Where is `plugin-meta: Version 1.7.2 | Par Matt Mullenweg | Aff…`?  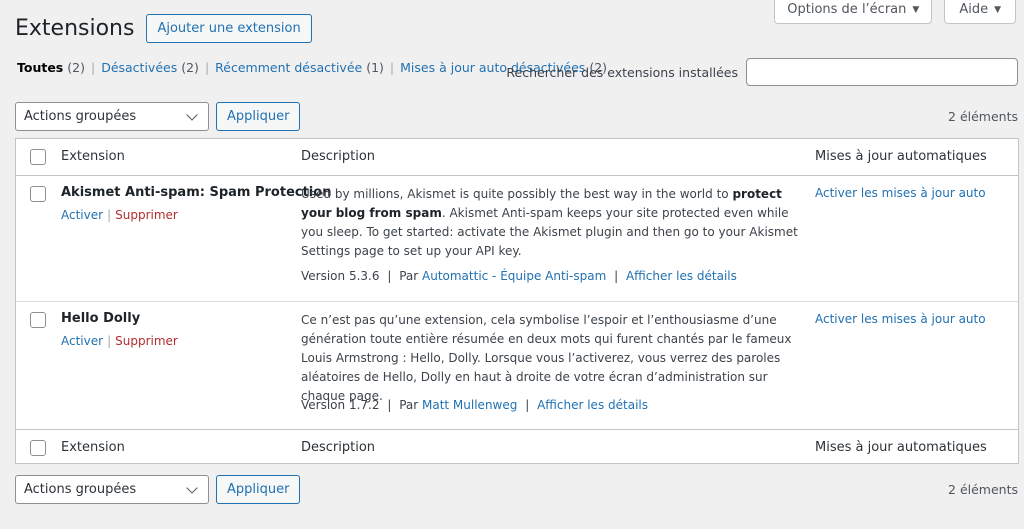 plugin-meta: Version 1.7.2 | Par Matt Mullenweg | Aff… is located at coordinates (474, 405).